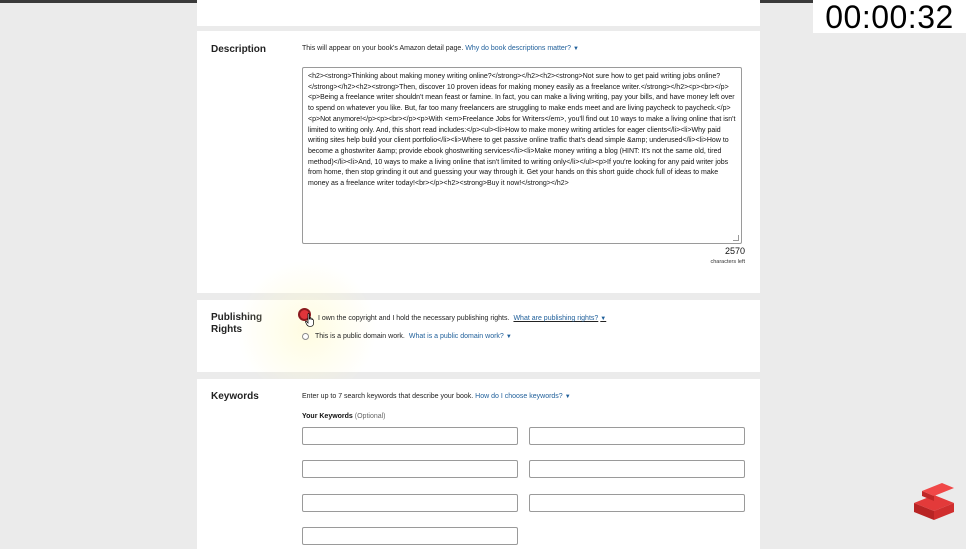  I want to click on publishing-title-line1: Publishing, so click(237, 317).